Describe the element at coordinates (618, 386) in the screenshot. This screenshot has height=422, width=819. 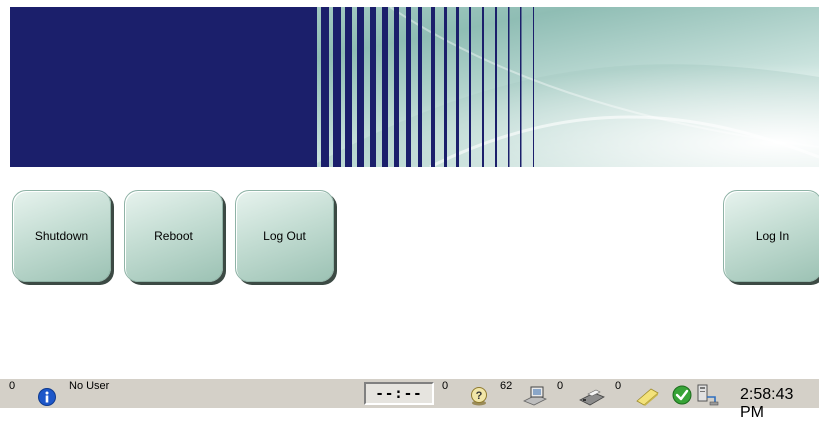
I see `notes-count: 0` at that location.